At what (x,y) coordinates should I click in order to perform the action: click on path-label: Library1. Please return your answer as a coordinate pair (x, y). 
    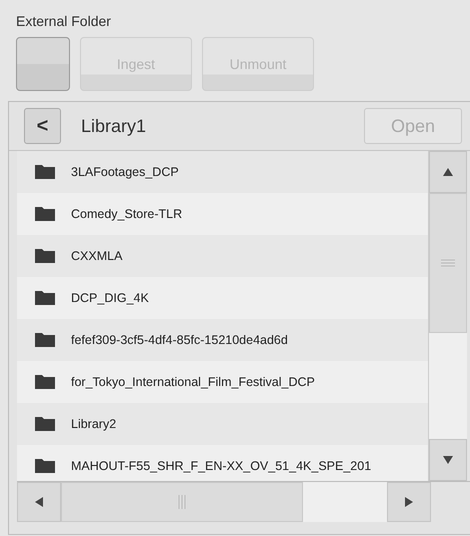
    Looking at the image, I should click on (114, 126).